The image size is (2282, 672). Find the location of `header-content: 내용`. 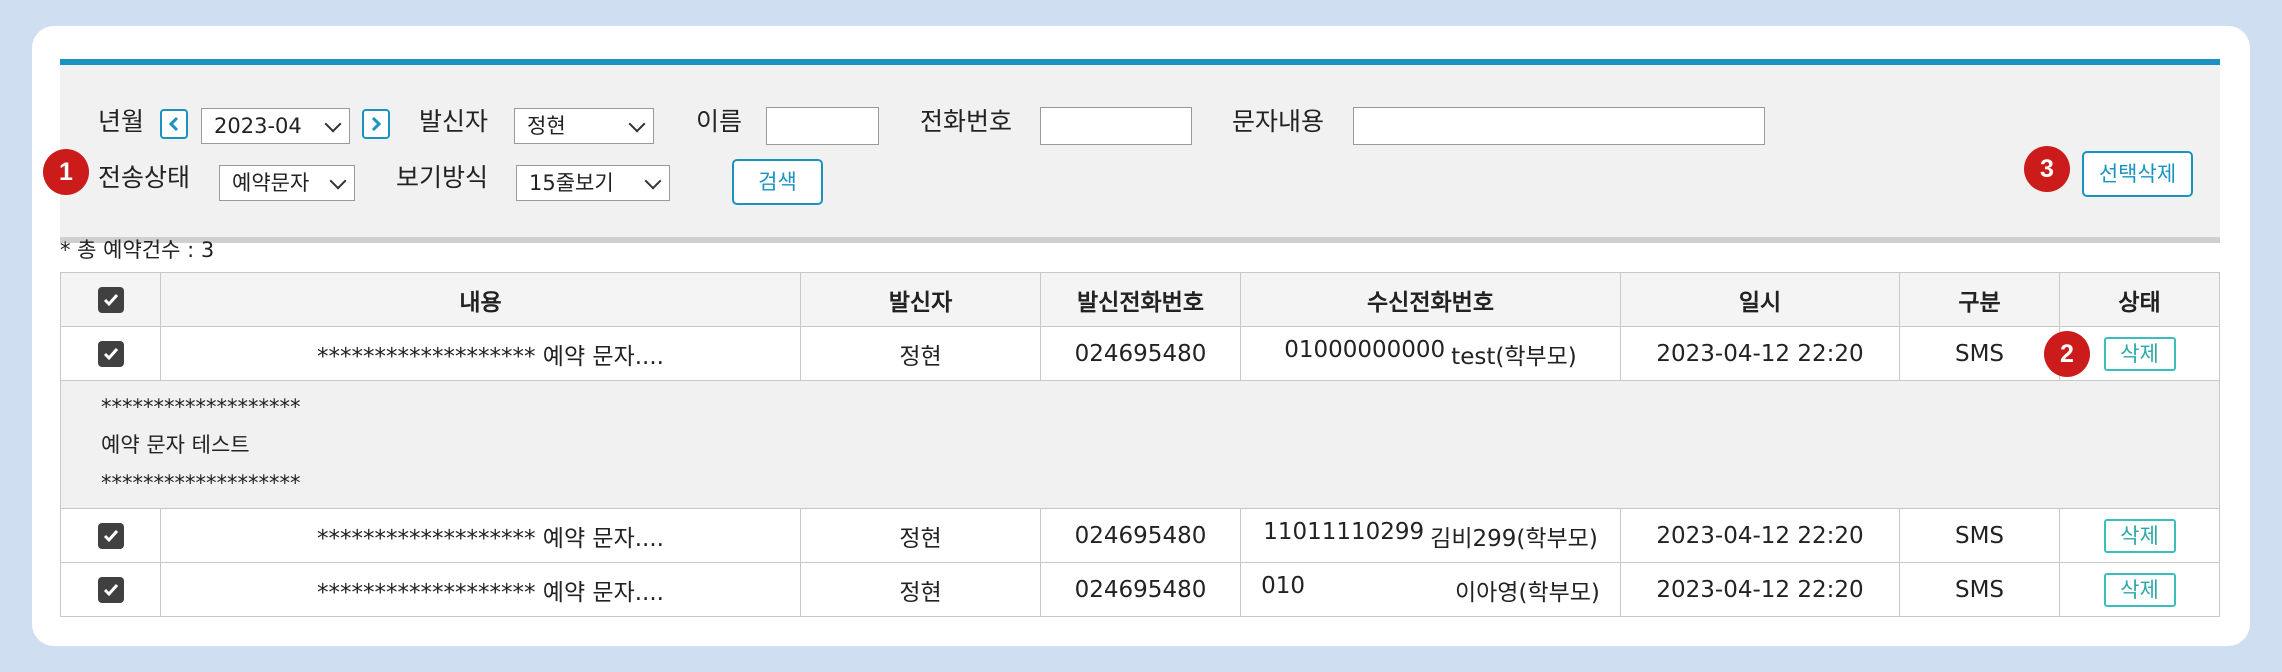

header-content: 내용 is located at coordinates (480, 299).